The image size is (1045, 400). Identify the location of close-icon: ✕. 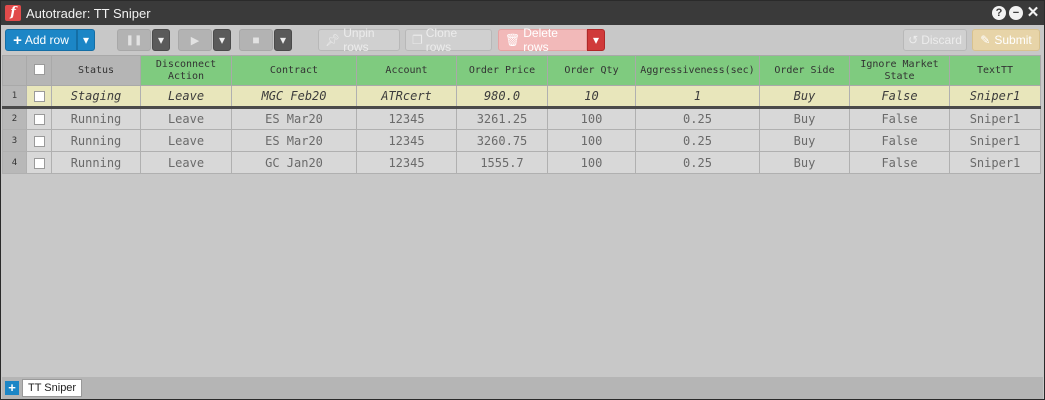
(1033, 12).